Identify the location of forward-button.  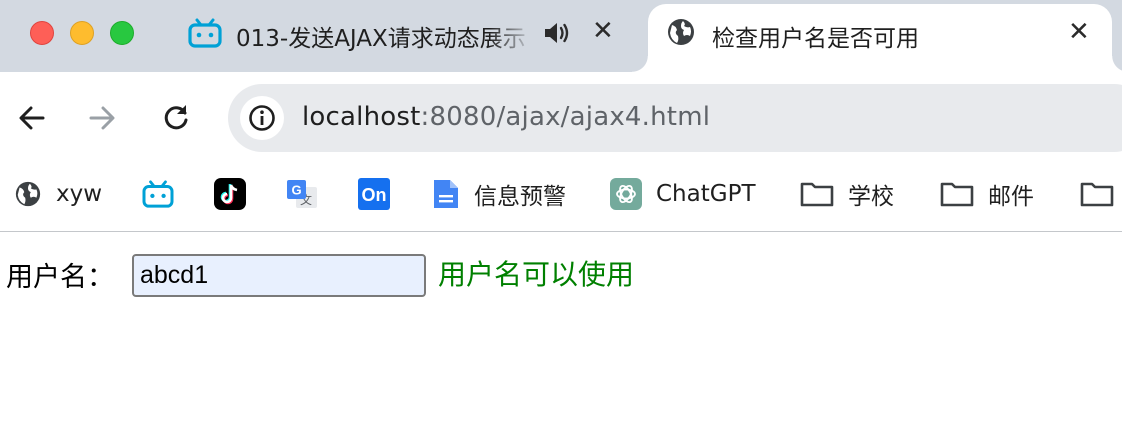
(102, 118).